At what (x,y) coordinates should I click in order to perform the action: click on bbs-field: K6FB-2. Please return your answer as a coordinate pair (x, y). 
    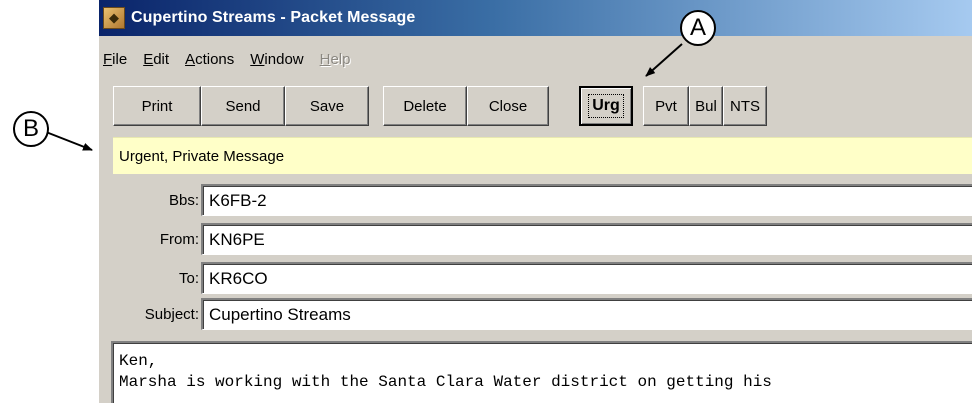
    Looking at the image, I should click on (586, 200).